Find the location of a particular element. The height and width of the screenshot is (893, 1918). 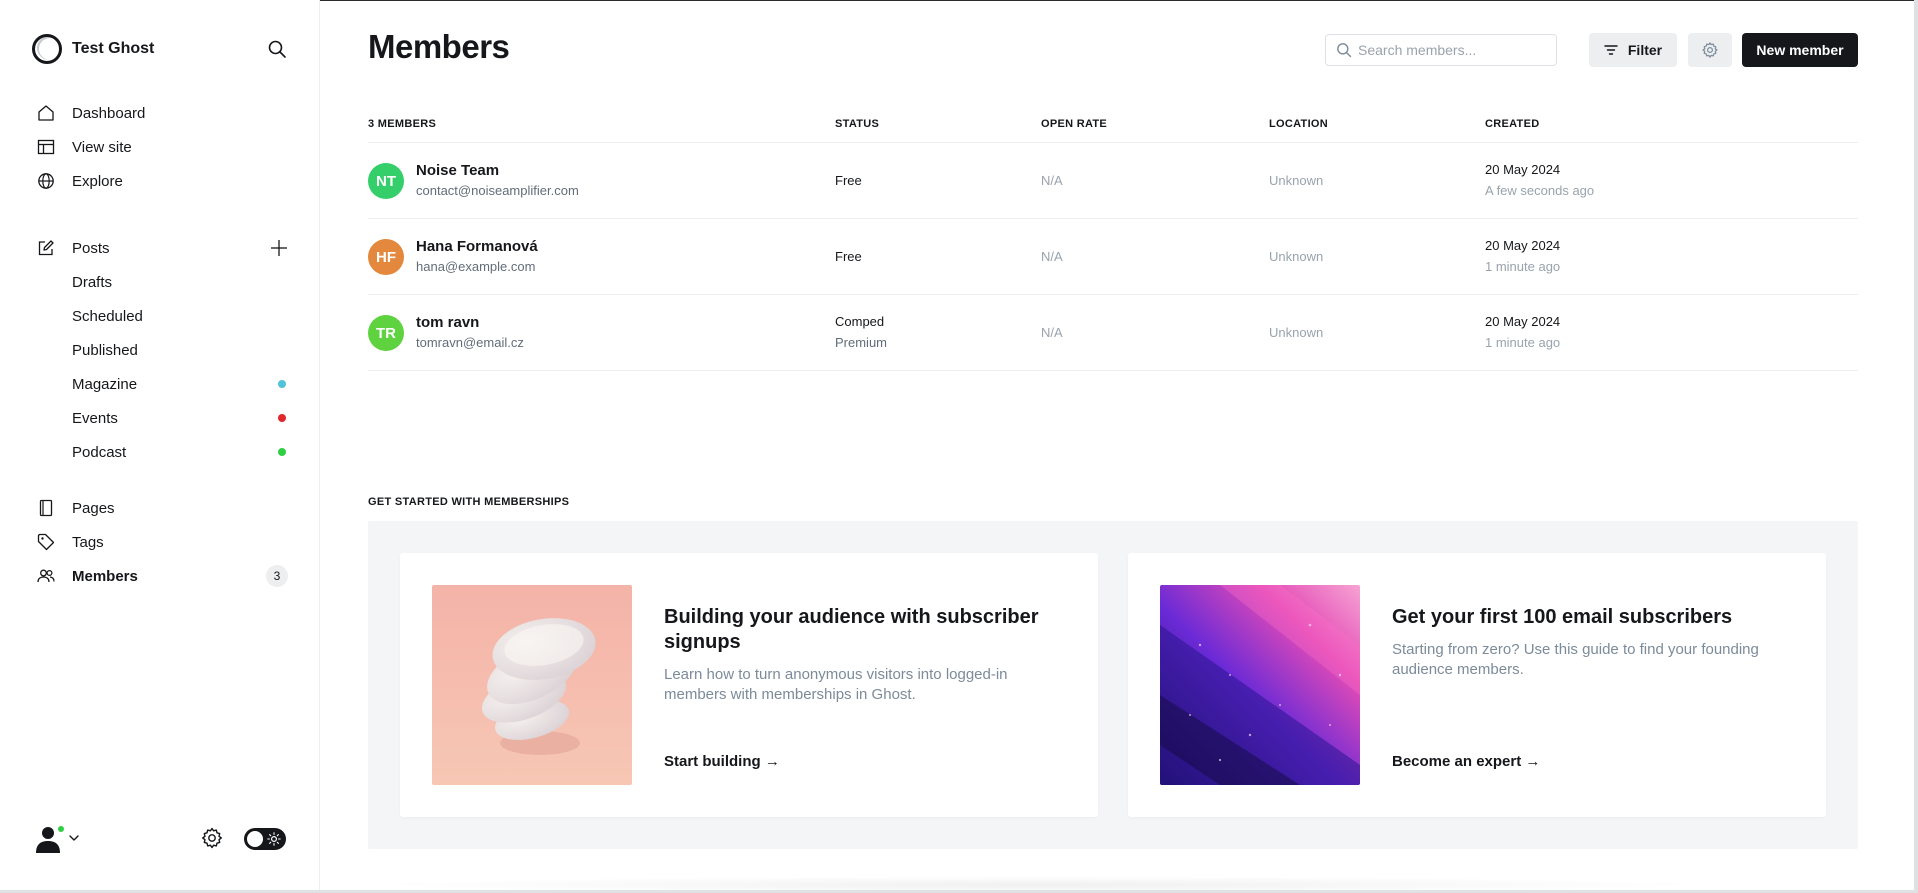

nav-view-site: View site is located at coordinates (84, 147).